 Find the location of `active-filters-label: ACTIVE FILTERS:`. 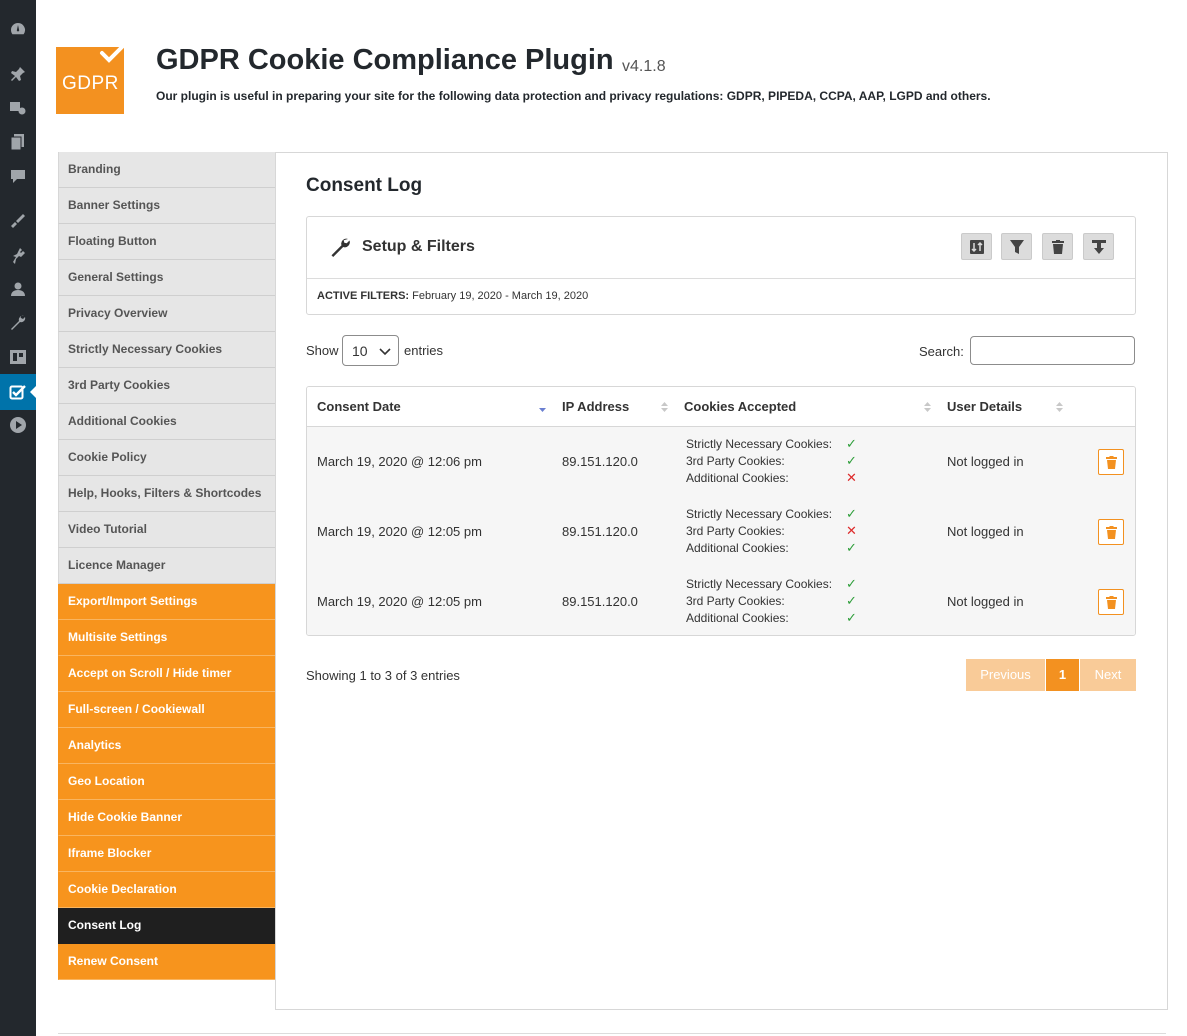

active-filters-label: ACTIVE FILTERS: is located at coordinates (363, 296).